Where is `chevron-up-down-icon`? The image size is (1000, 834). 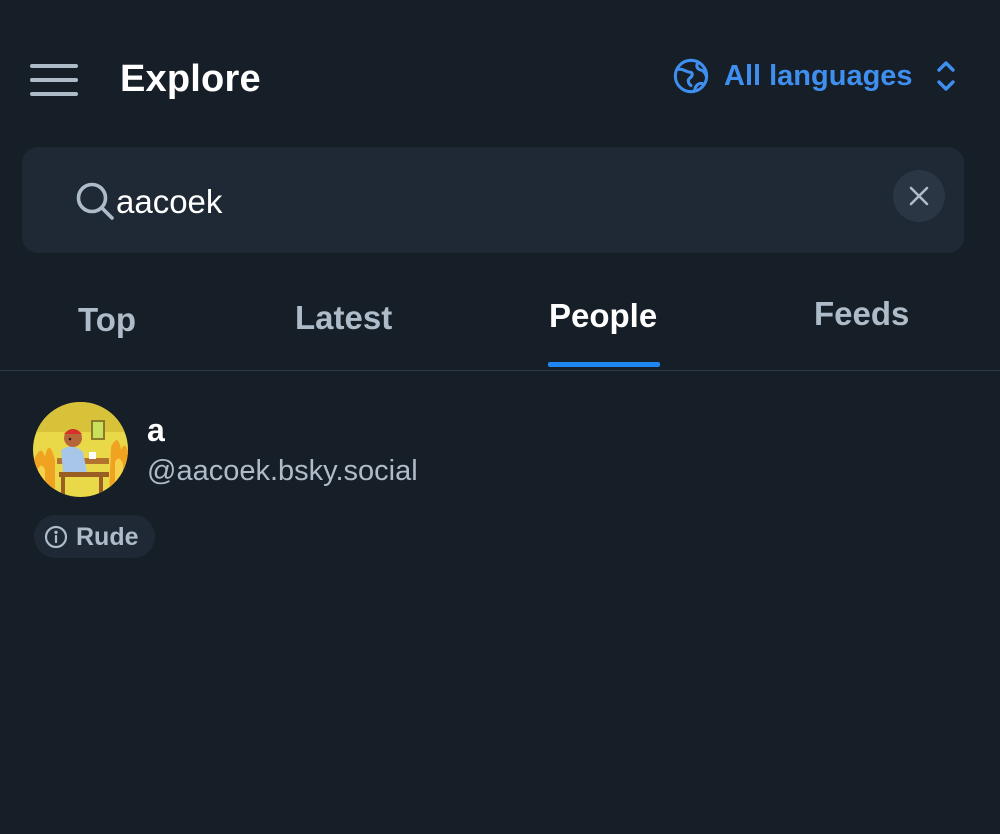
chevron-up-down-icon is located at coordinates (945, 76).